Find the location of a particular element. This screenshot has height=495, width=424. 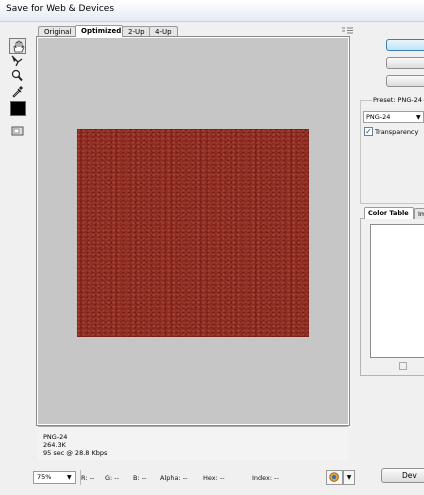

slice-select-tool-button is located at coordinates (17, 61).